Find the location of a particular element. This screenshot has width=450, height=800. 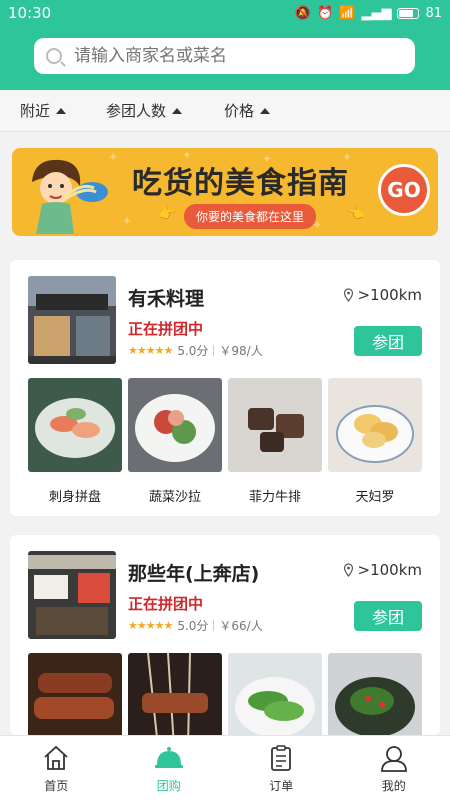

battery-level: 81 is located at coordinates (433, 13).